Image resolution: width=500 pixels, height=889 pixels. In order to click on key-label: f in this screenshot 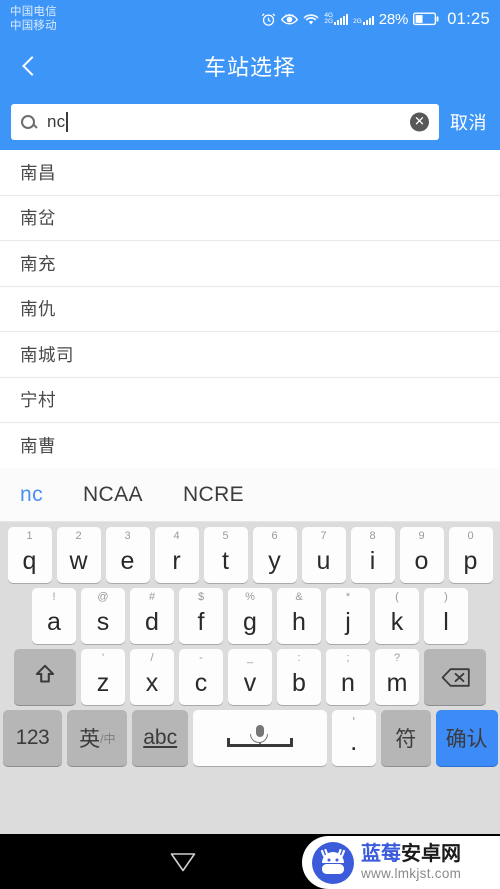, I will do `click(201, 622)`.